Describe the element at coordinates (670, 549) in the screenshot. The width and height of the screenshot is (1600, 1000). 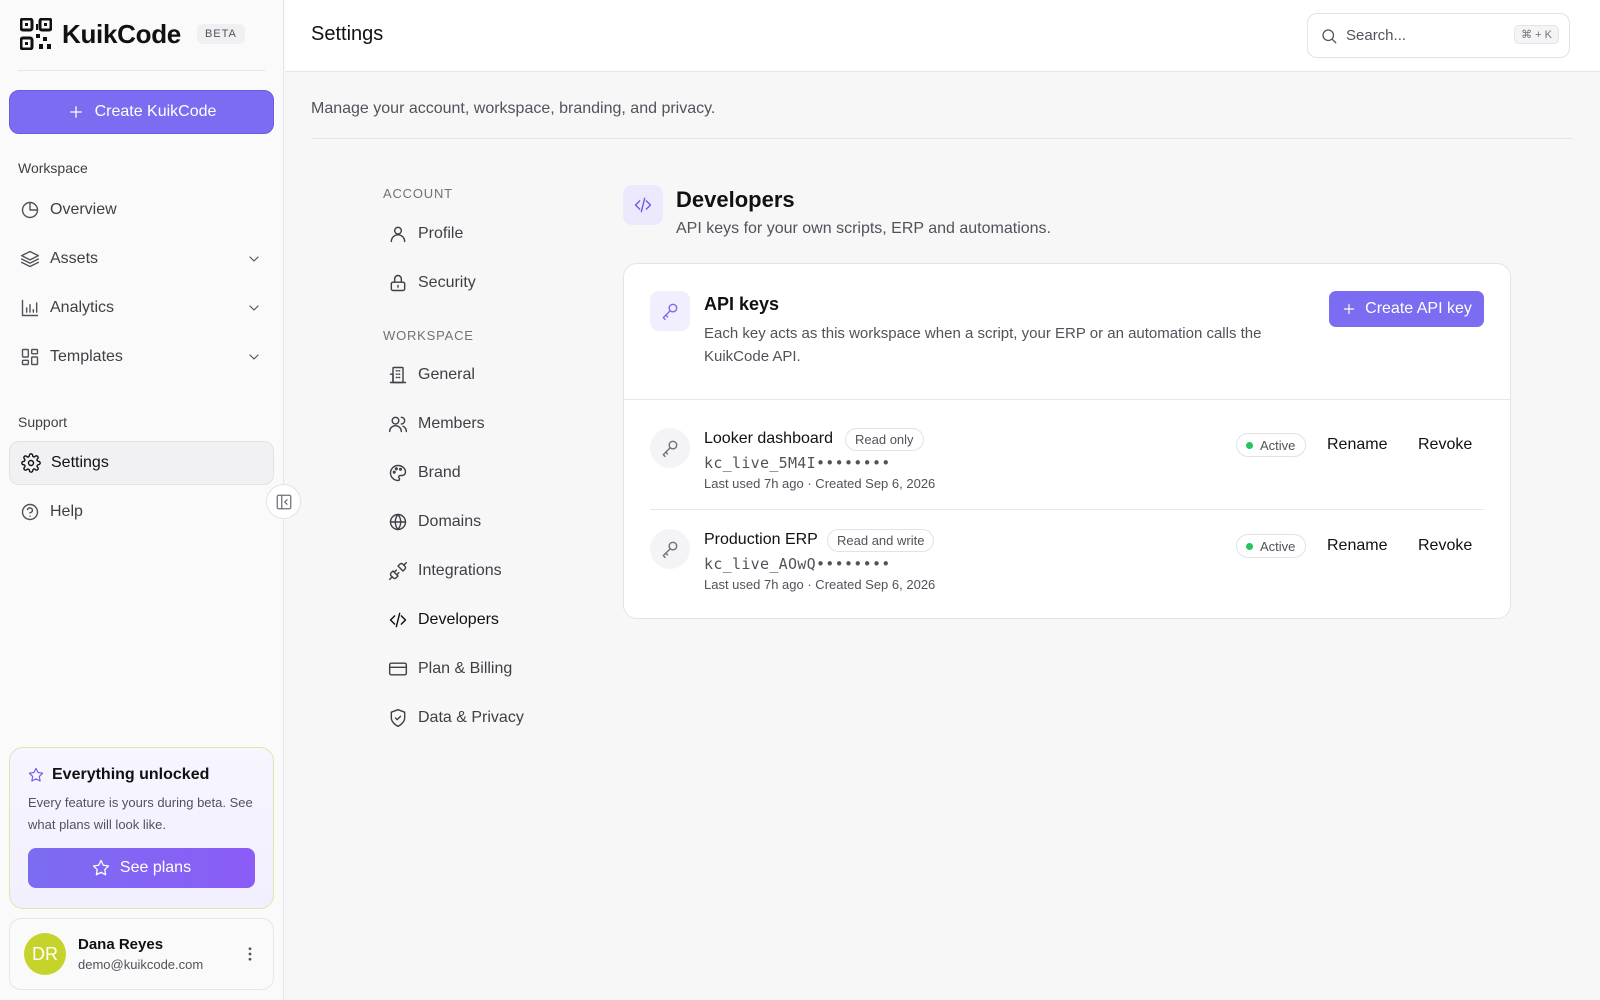
I see `key-icon` at that location.